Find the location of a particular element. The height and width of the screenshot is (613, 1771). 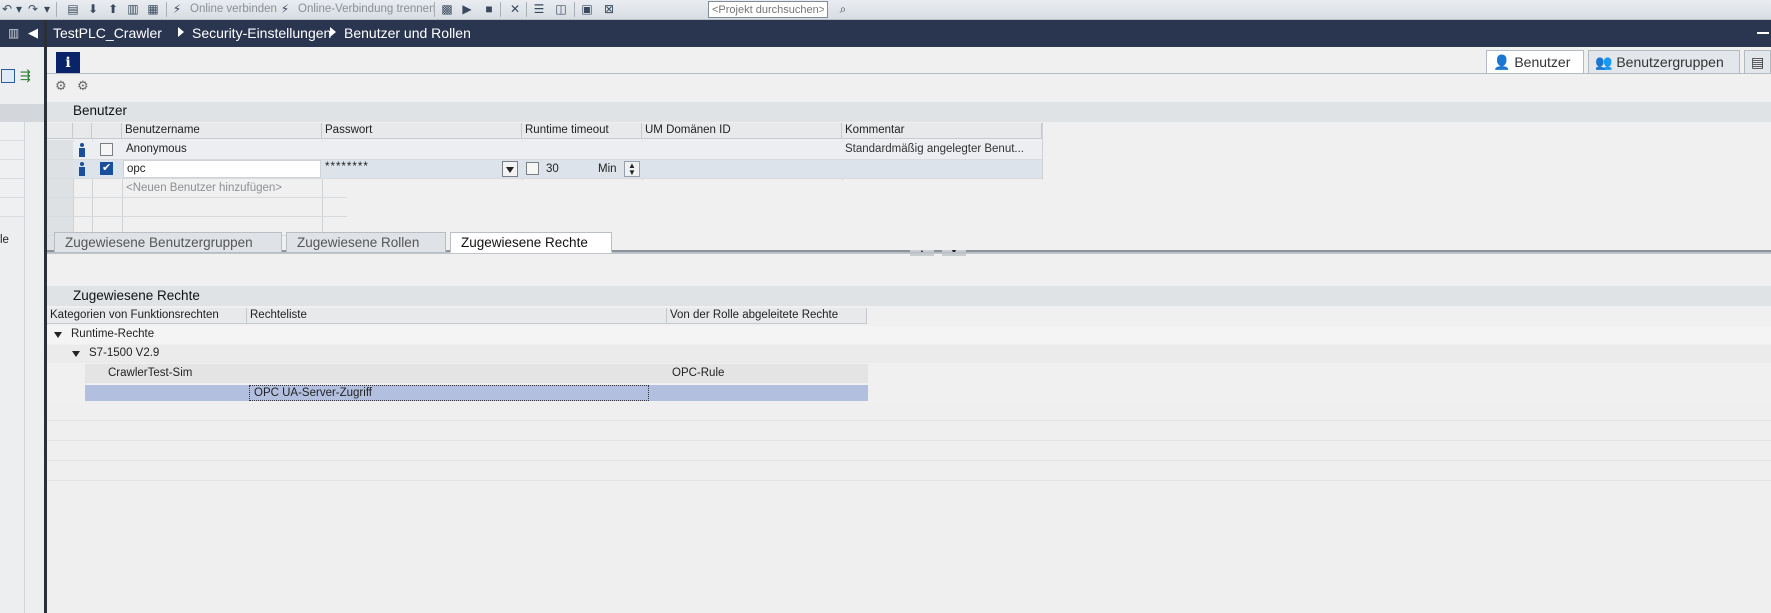

upload-icon: ⬆ is located at coordinates (113, 9).